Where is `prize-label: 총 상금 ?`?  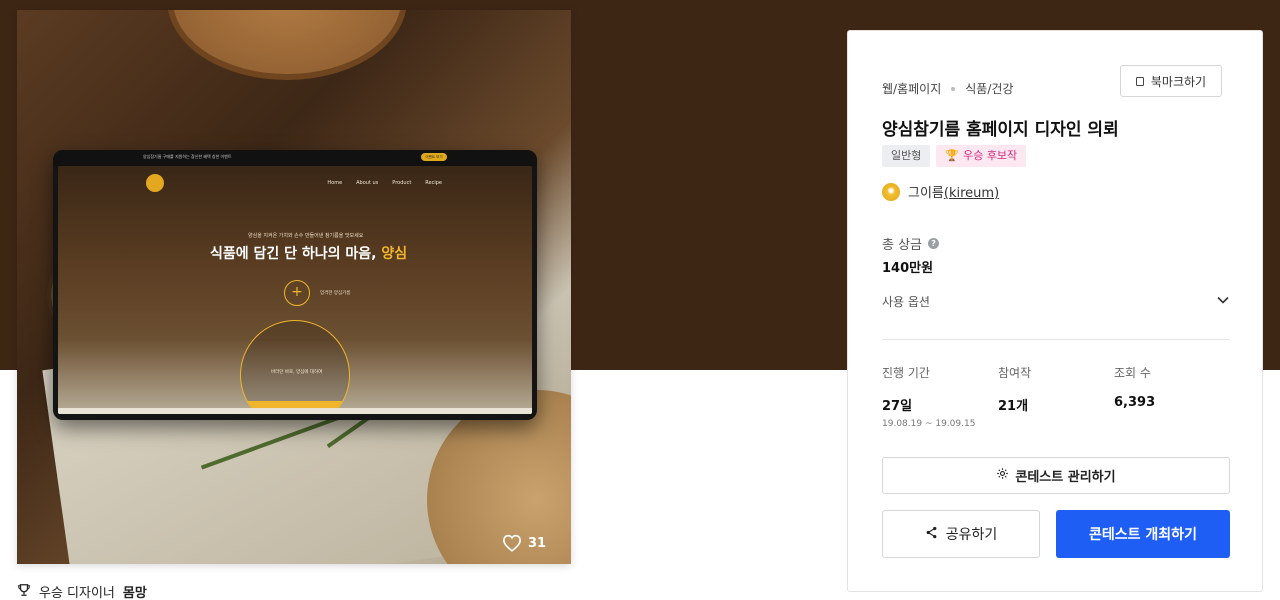 prize-label: 총 상금 ? is located at coordinates (911, 243).